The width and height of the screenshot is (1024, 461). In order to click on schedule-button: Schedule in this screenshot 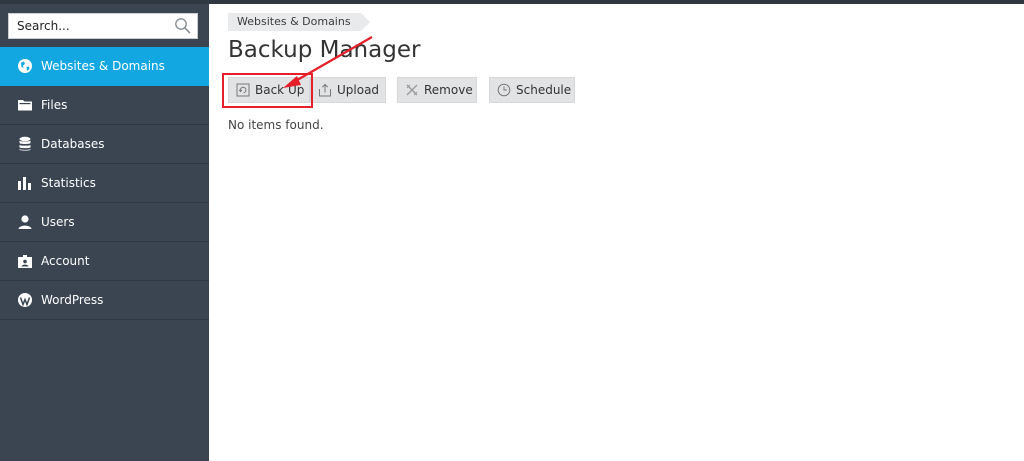, I will do `click(532, 90)`.